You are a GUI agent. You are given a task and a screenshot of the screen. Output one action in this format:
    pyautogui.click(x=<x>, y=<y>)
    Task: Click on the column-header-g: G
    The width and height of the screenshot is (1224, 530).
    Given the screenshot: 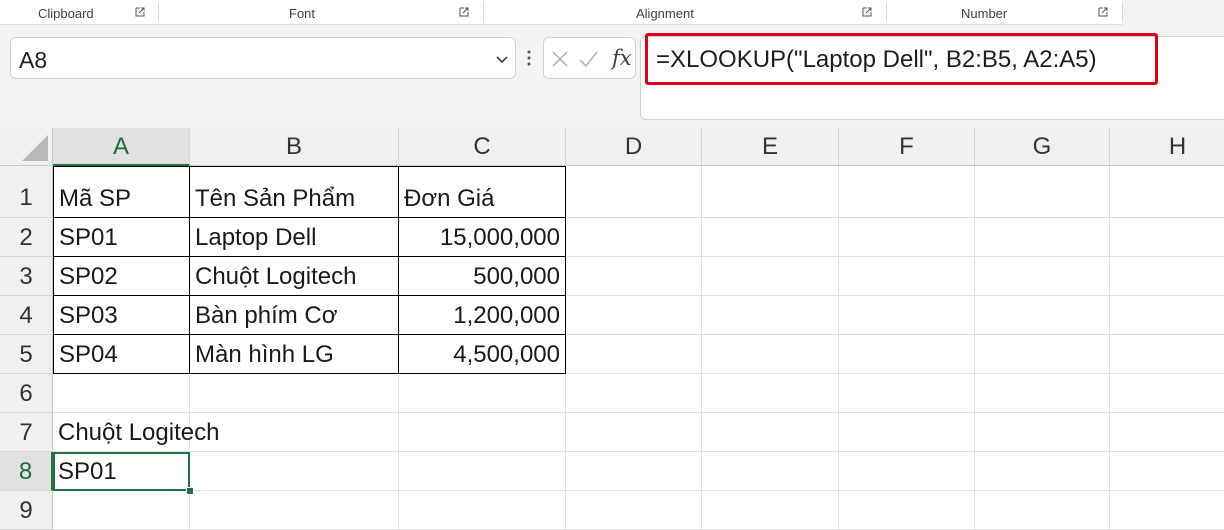 What is the action you would take?
    pyautogui.click(x=1042, y=147)
    